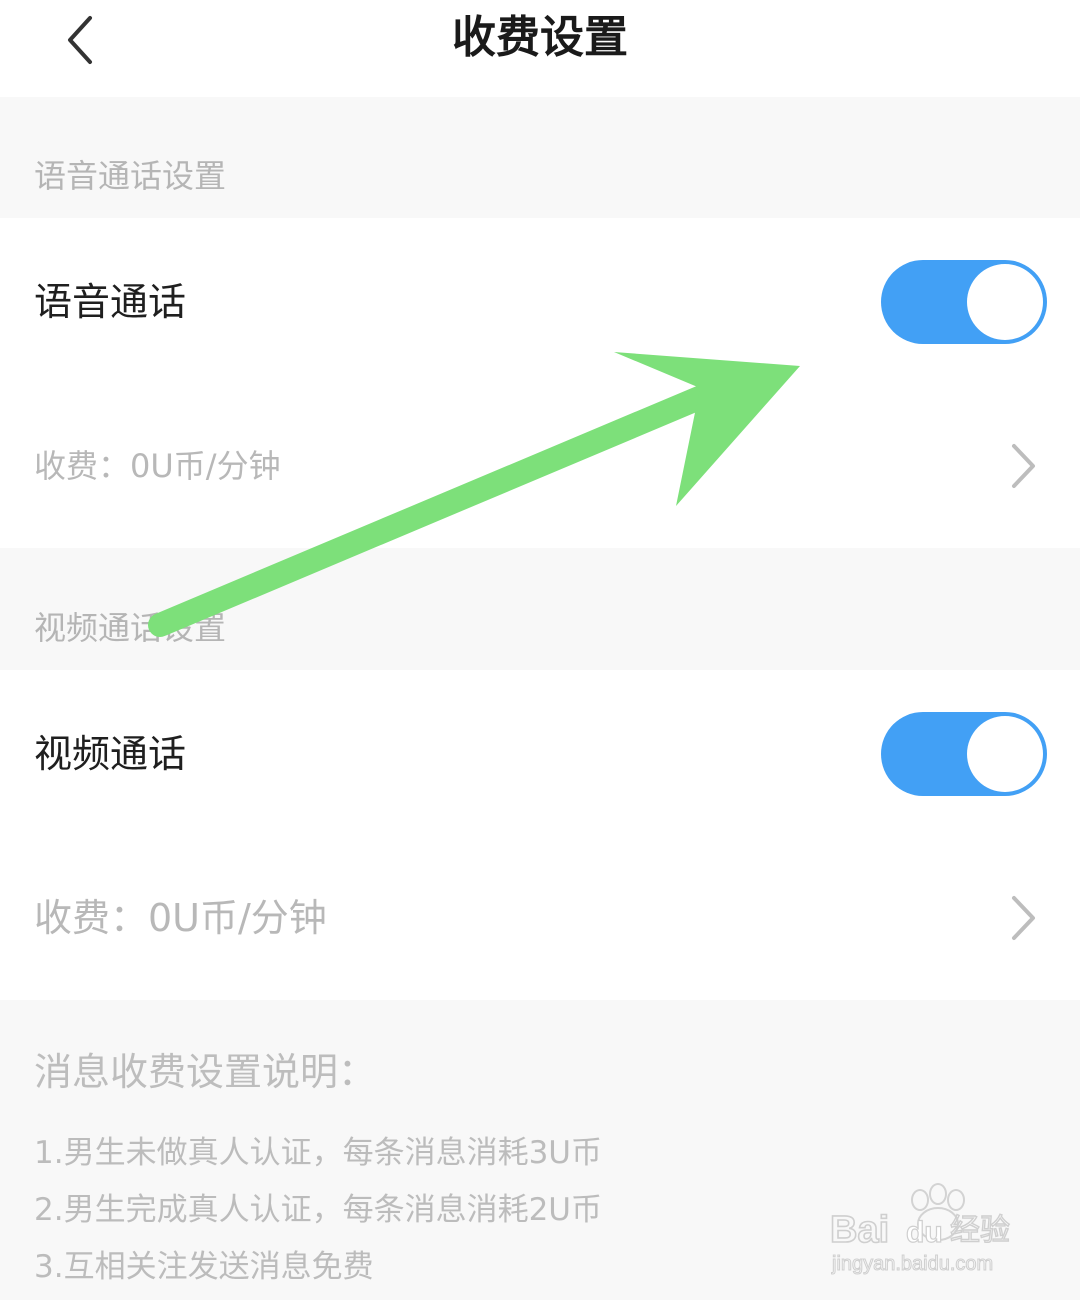 Image resolution: width=1080 pixels, height=1300 pixels. What do you see at coordinates (912, 1264) in the screenshot?
I see `svg-text: jingyan.baidu.com` at bounding box center [912, 1264].